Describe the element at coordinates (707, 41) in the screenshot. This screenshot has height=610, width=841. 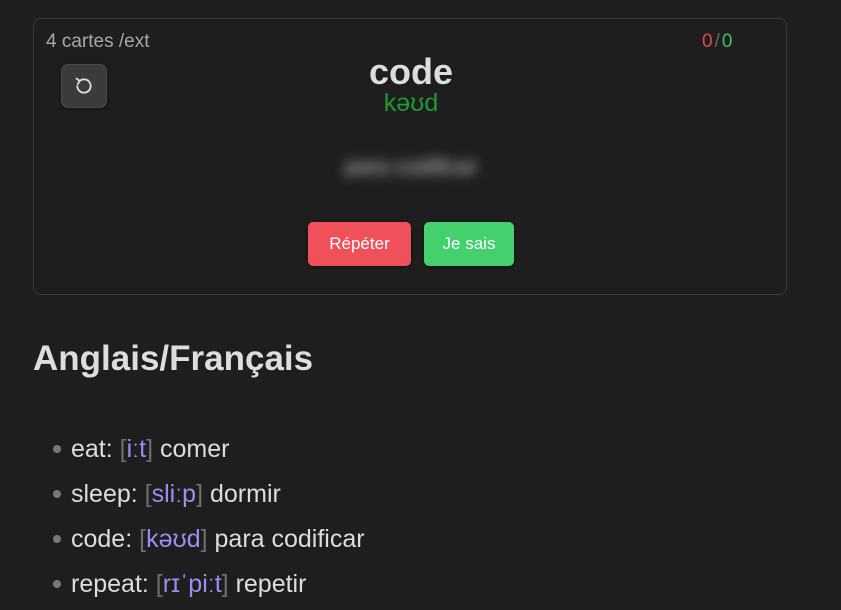
I see `wrong-count: 0` at that location.